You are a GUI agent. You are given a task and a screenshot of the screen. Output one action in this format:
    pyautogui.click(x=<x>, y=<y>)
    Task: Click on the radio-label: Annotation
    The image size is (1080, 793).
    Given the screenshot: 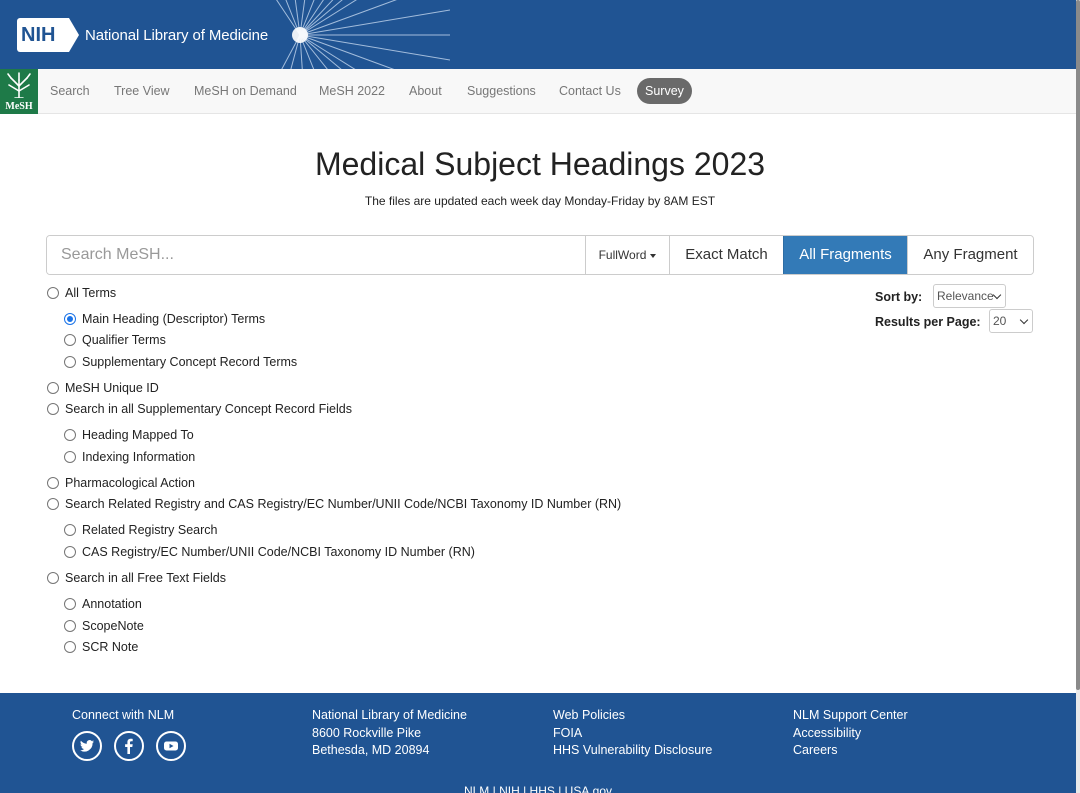 What is the action you would take?
    pyautogui.click(x=112, y=604)
    